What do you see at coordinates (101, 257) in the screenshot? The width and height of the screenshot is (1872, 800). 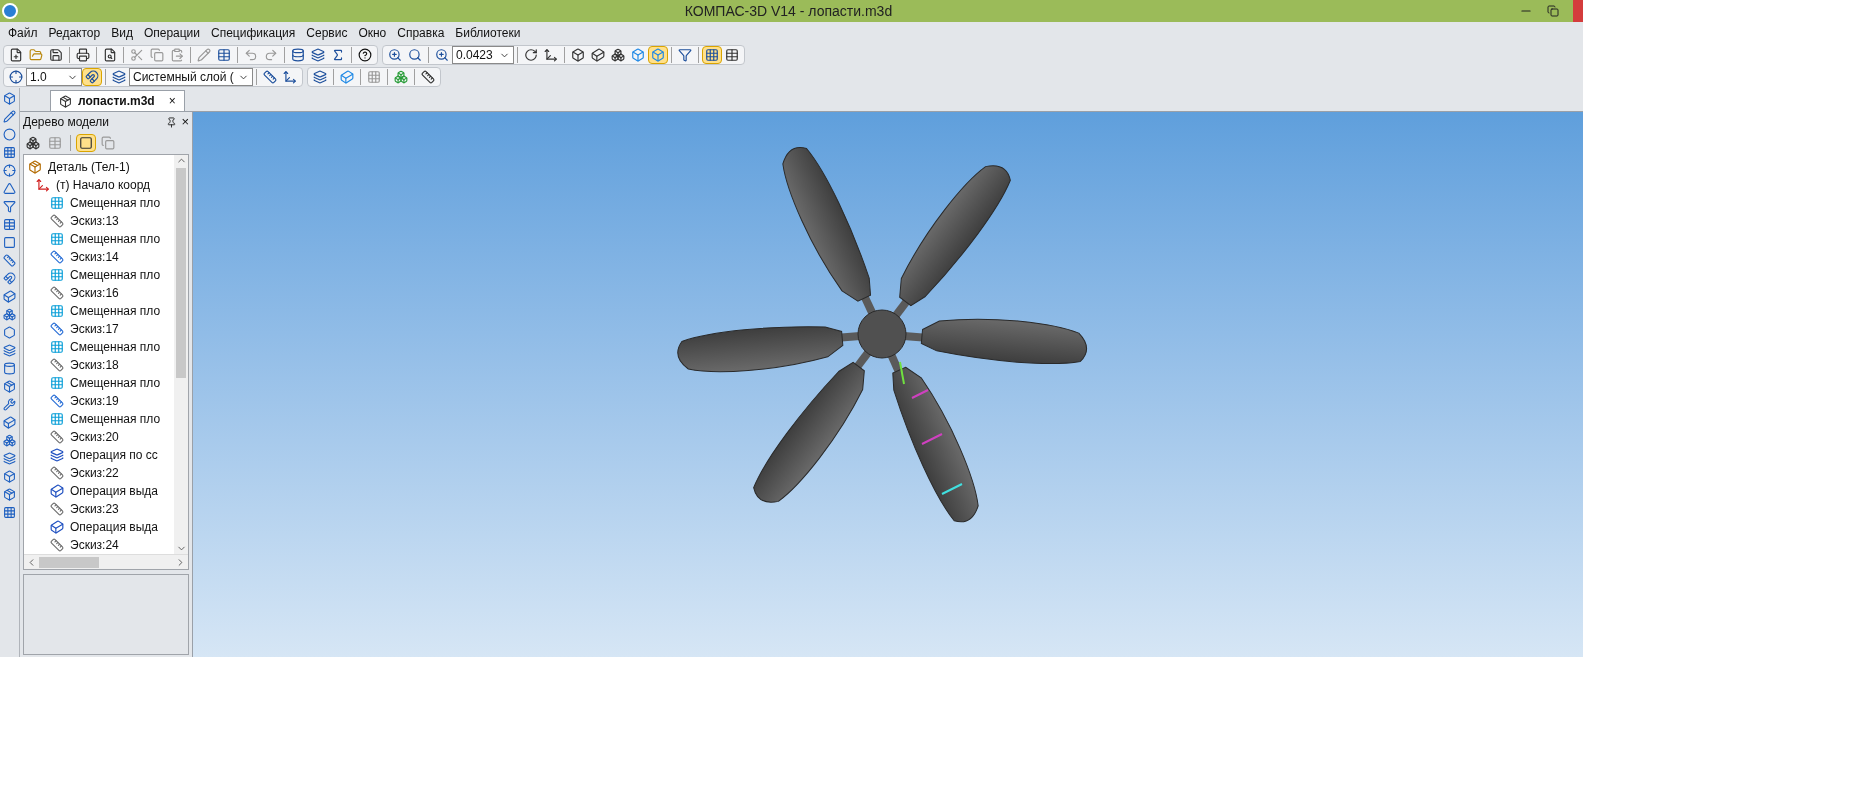 I see `tree-item: Эскиз:14` at bounding box center [101, 257].